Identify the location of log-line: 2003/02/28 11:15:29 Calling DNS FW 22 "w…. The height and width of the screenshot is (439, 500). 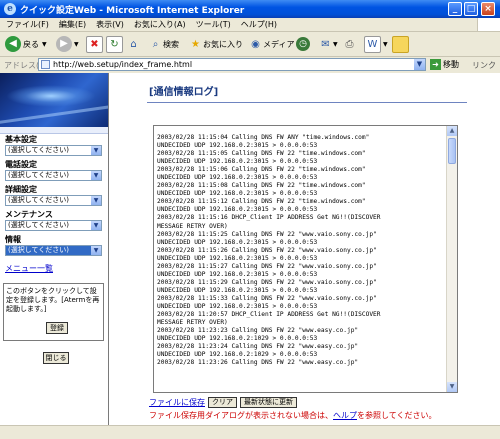
(267, 282).